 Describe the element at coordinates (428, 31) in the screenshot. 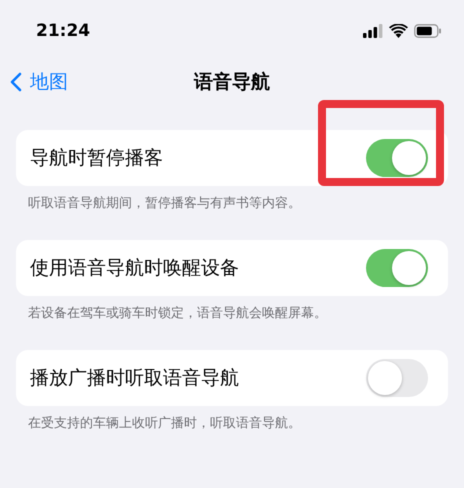

I see `battery-icon` at that location.